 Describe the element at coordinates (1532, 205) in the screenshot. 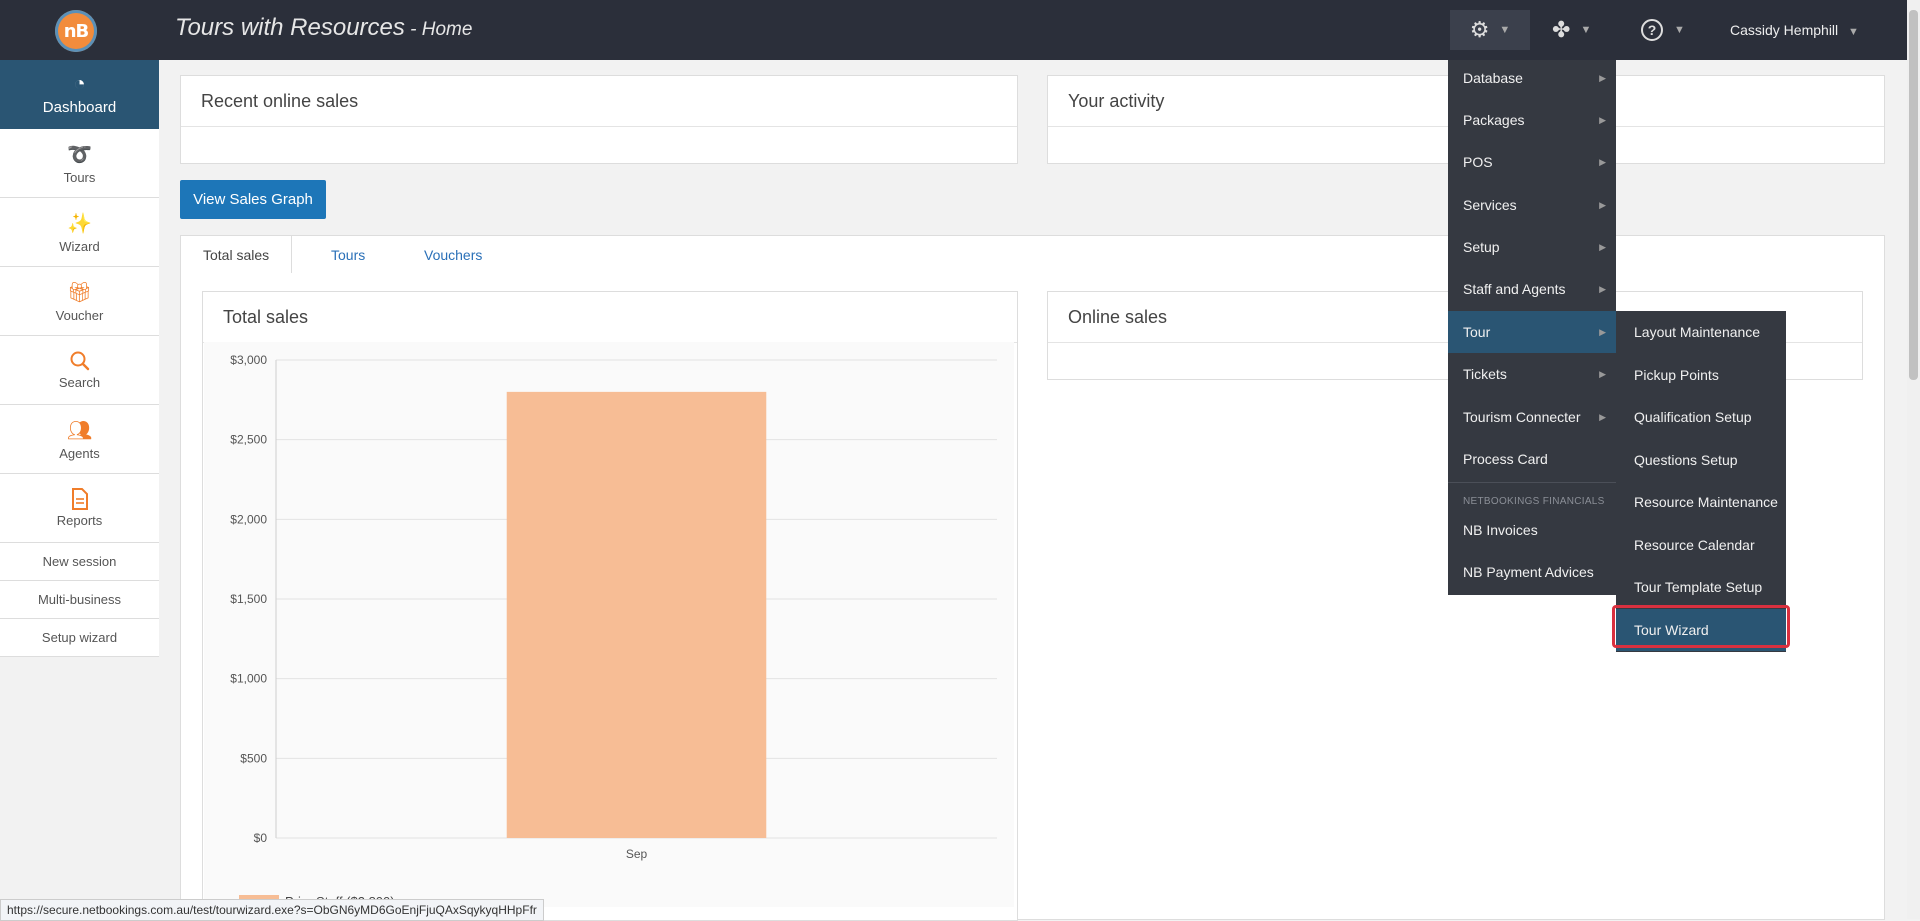

I see `menu-item-services: Services ▶` at that location.